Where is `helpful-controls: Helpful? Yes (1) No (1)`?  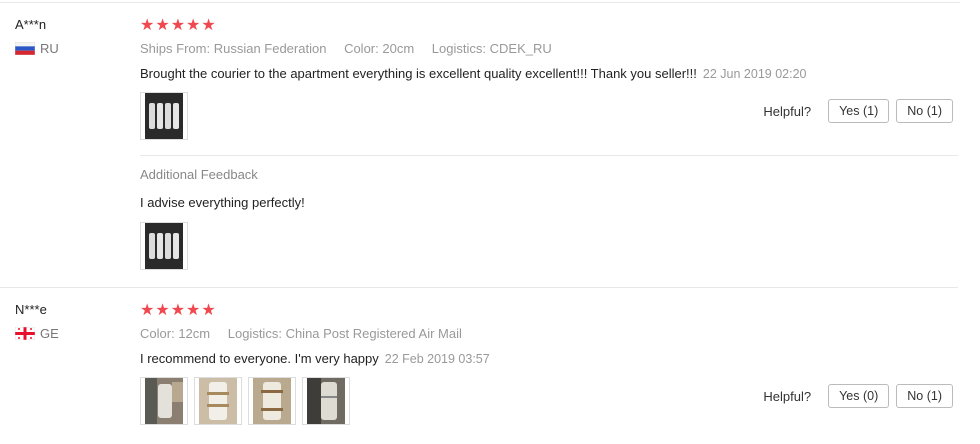
helpful-controls: Helpful? Yes (1) No (1) is located at coordinates (858, 111).